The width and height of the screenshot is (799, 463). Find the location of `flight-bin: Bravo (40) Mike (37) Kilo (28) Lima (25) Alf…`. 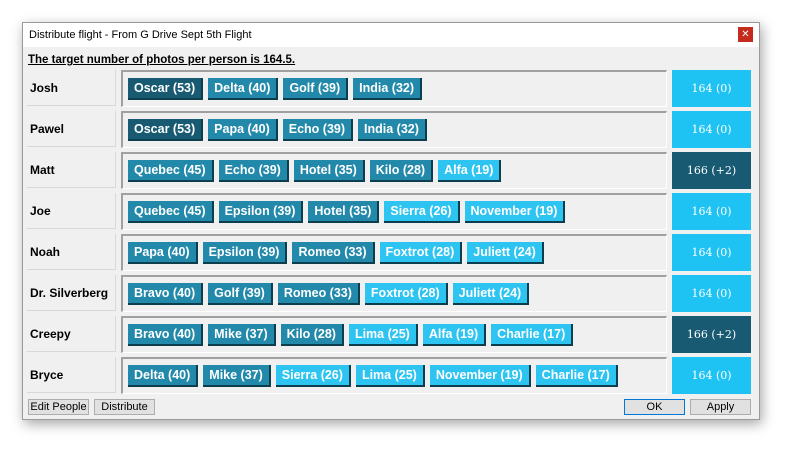

flight-bin: Bravo (40) Mike (37) Kilo (28) Lima (25) Alf… is located at coordinates (394, 334).